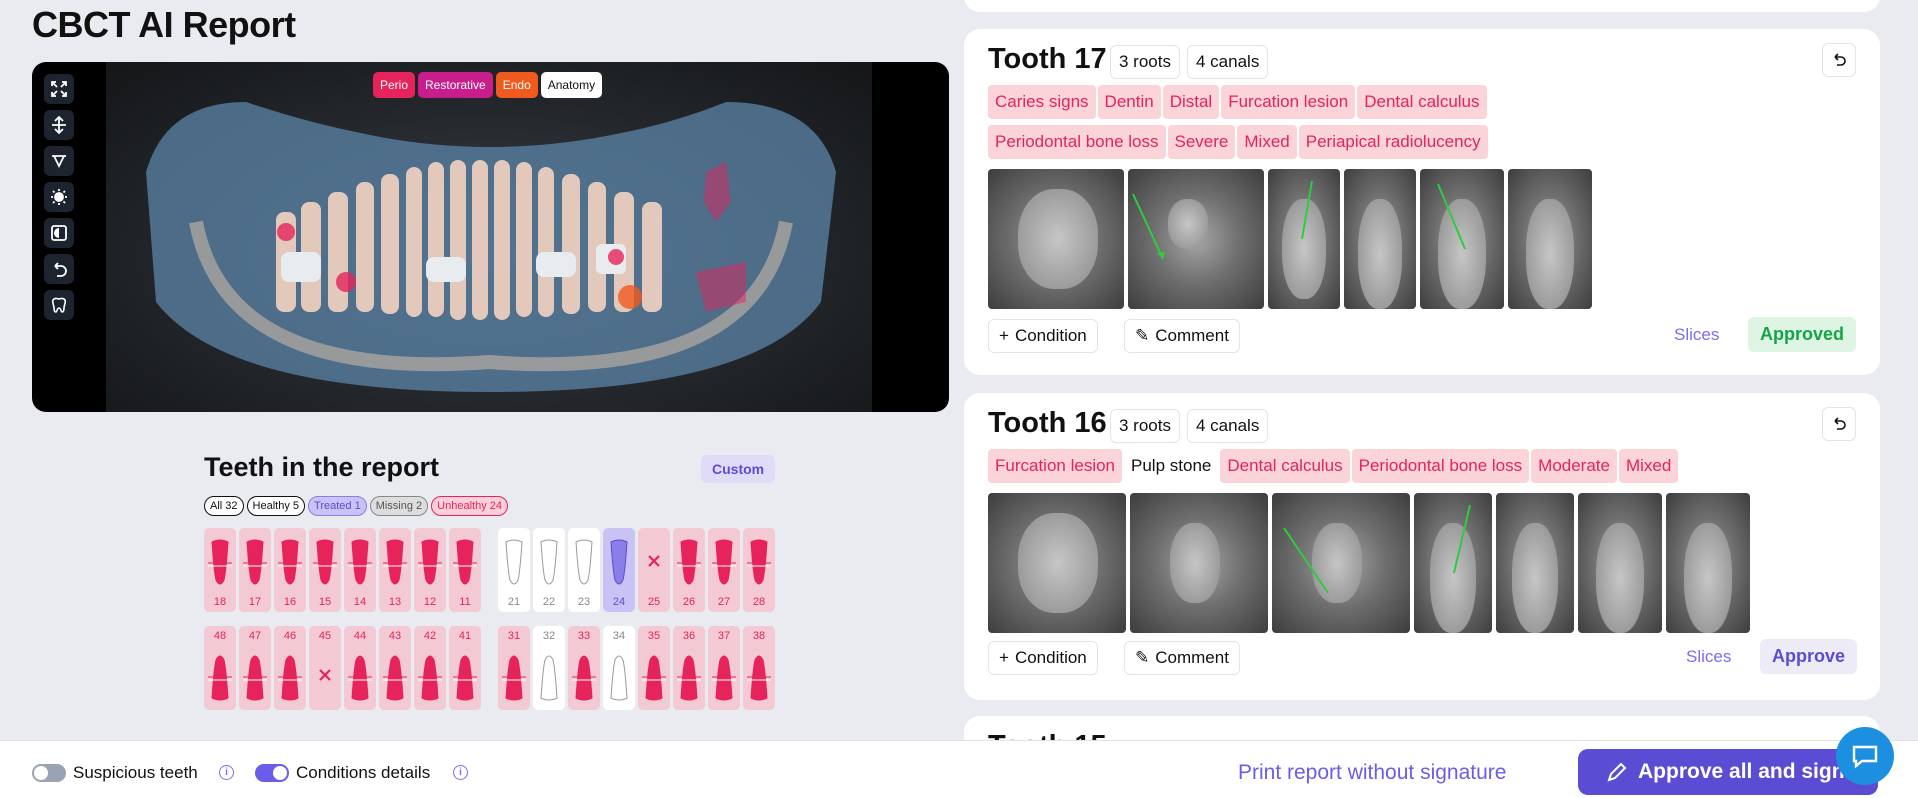 The image size is (1918, 798). I want to click on tooth-cell: 16, so click(290, 570).